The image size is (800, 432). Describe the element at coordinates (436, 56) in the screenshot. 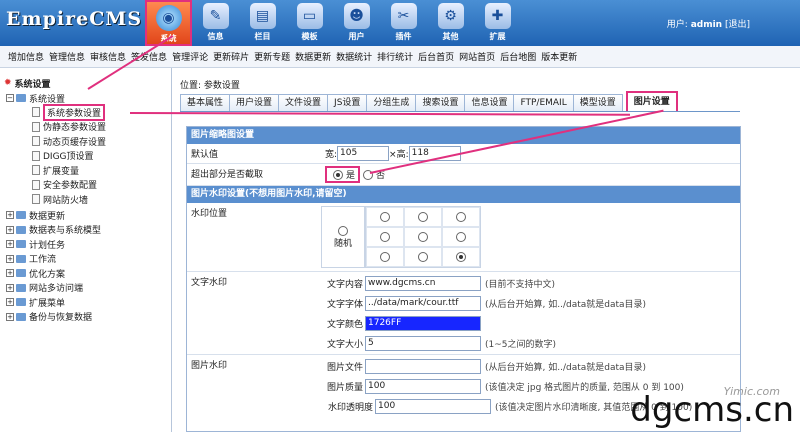

I see `menubar-item: 后台首页` at that location.